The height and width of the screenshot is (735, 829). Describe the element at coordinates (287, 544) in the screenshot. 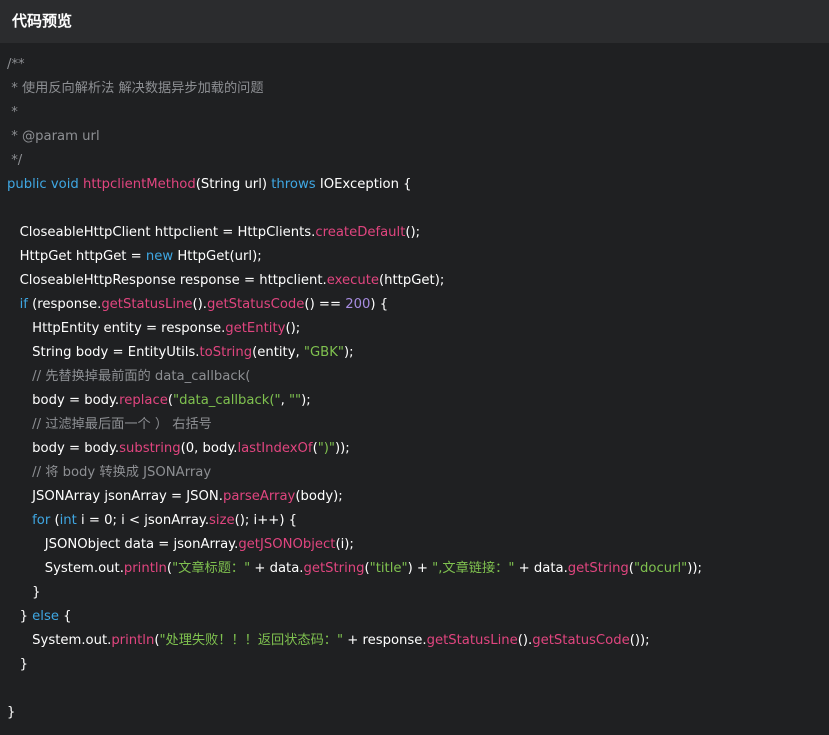

I see `code-token: getJSONObject` at that location.